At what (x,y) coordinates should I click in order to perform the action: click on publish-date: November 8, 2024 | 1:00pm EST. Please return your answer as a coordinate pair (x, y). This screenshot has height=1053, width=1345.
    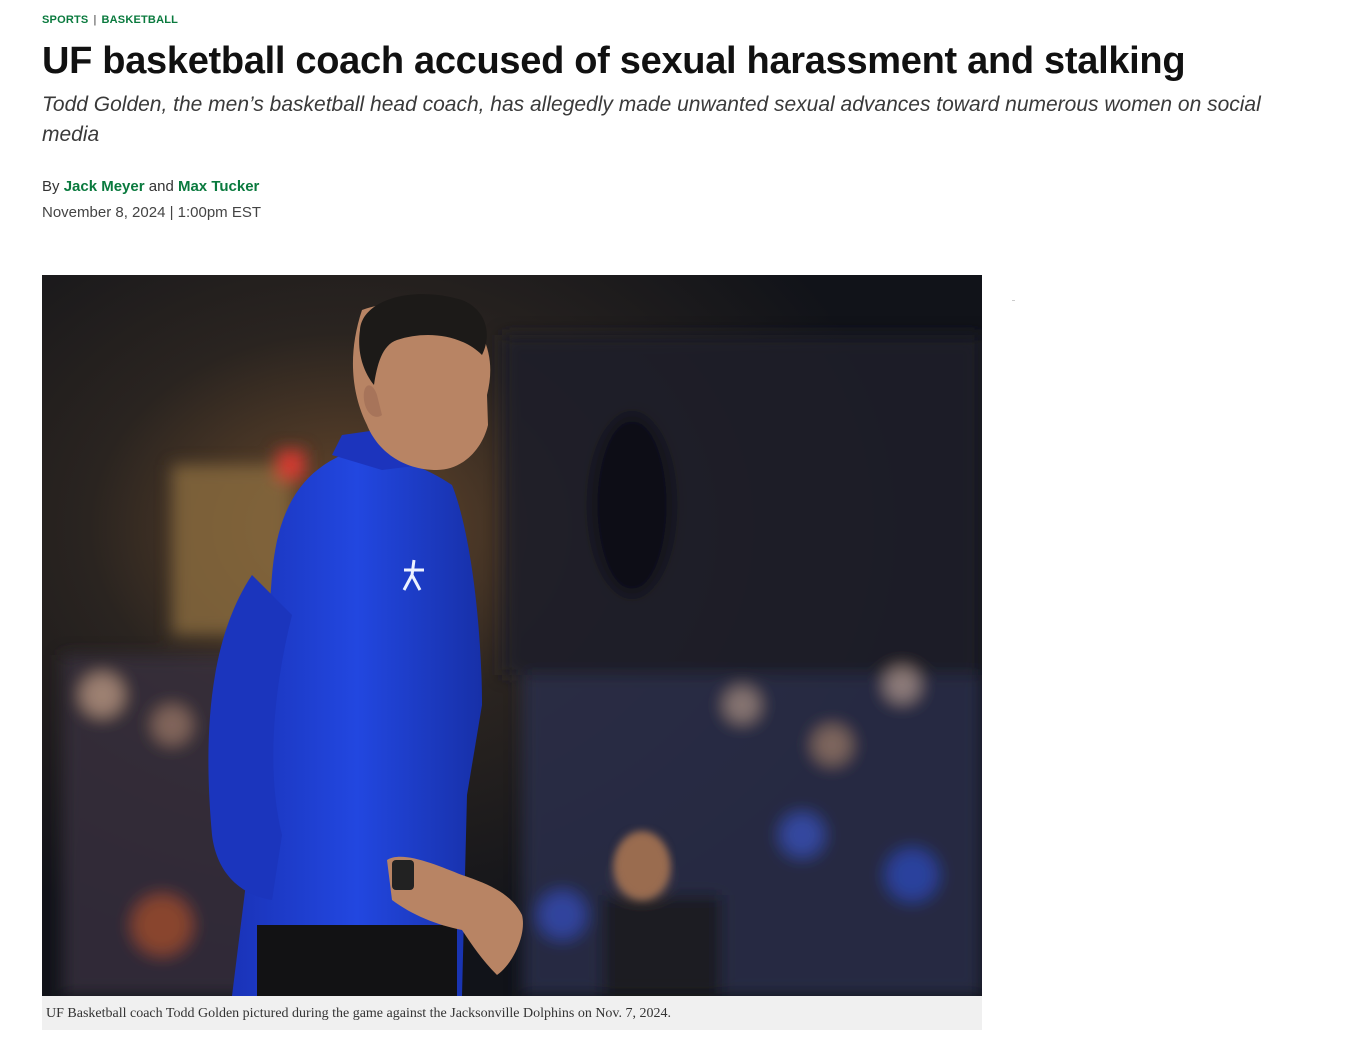
    Looking at the image, I should click on (152, 212).